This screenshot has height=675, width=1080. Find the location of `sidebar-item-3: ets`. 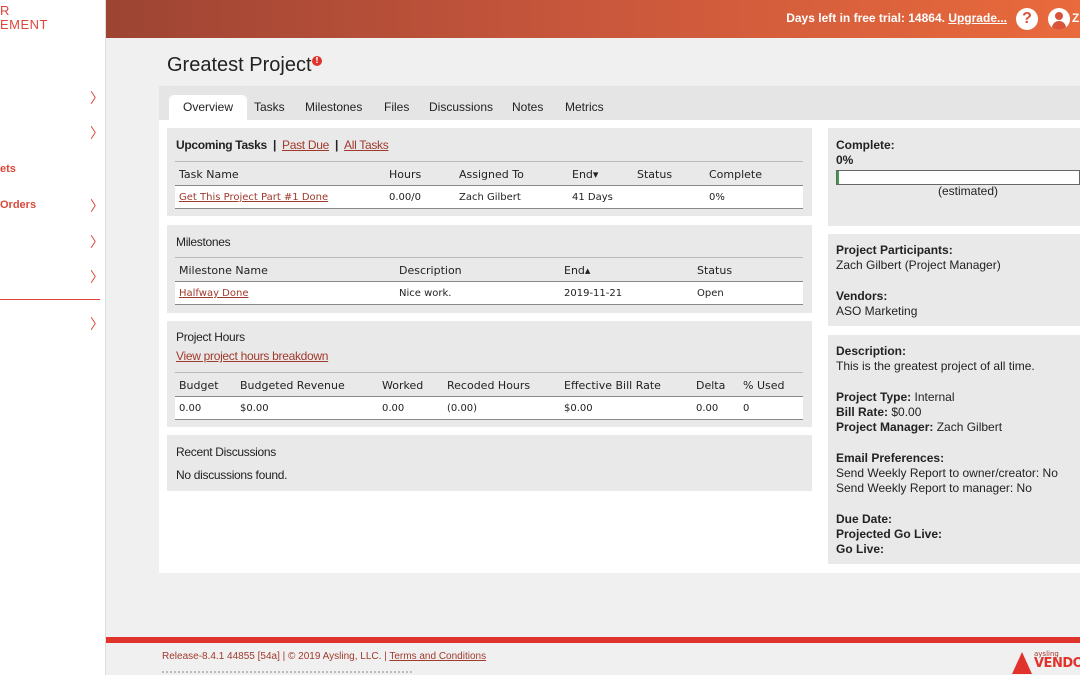

sidebar-item-3: ets is located at coordinates (50, 170).